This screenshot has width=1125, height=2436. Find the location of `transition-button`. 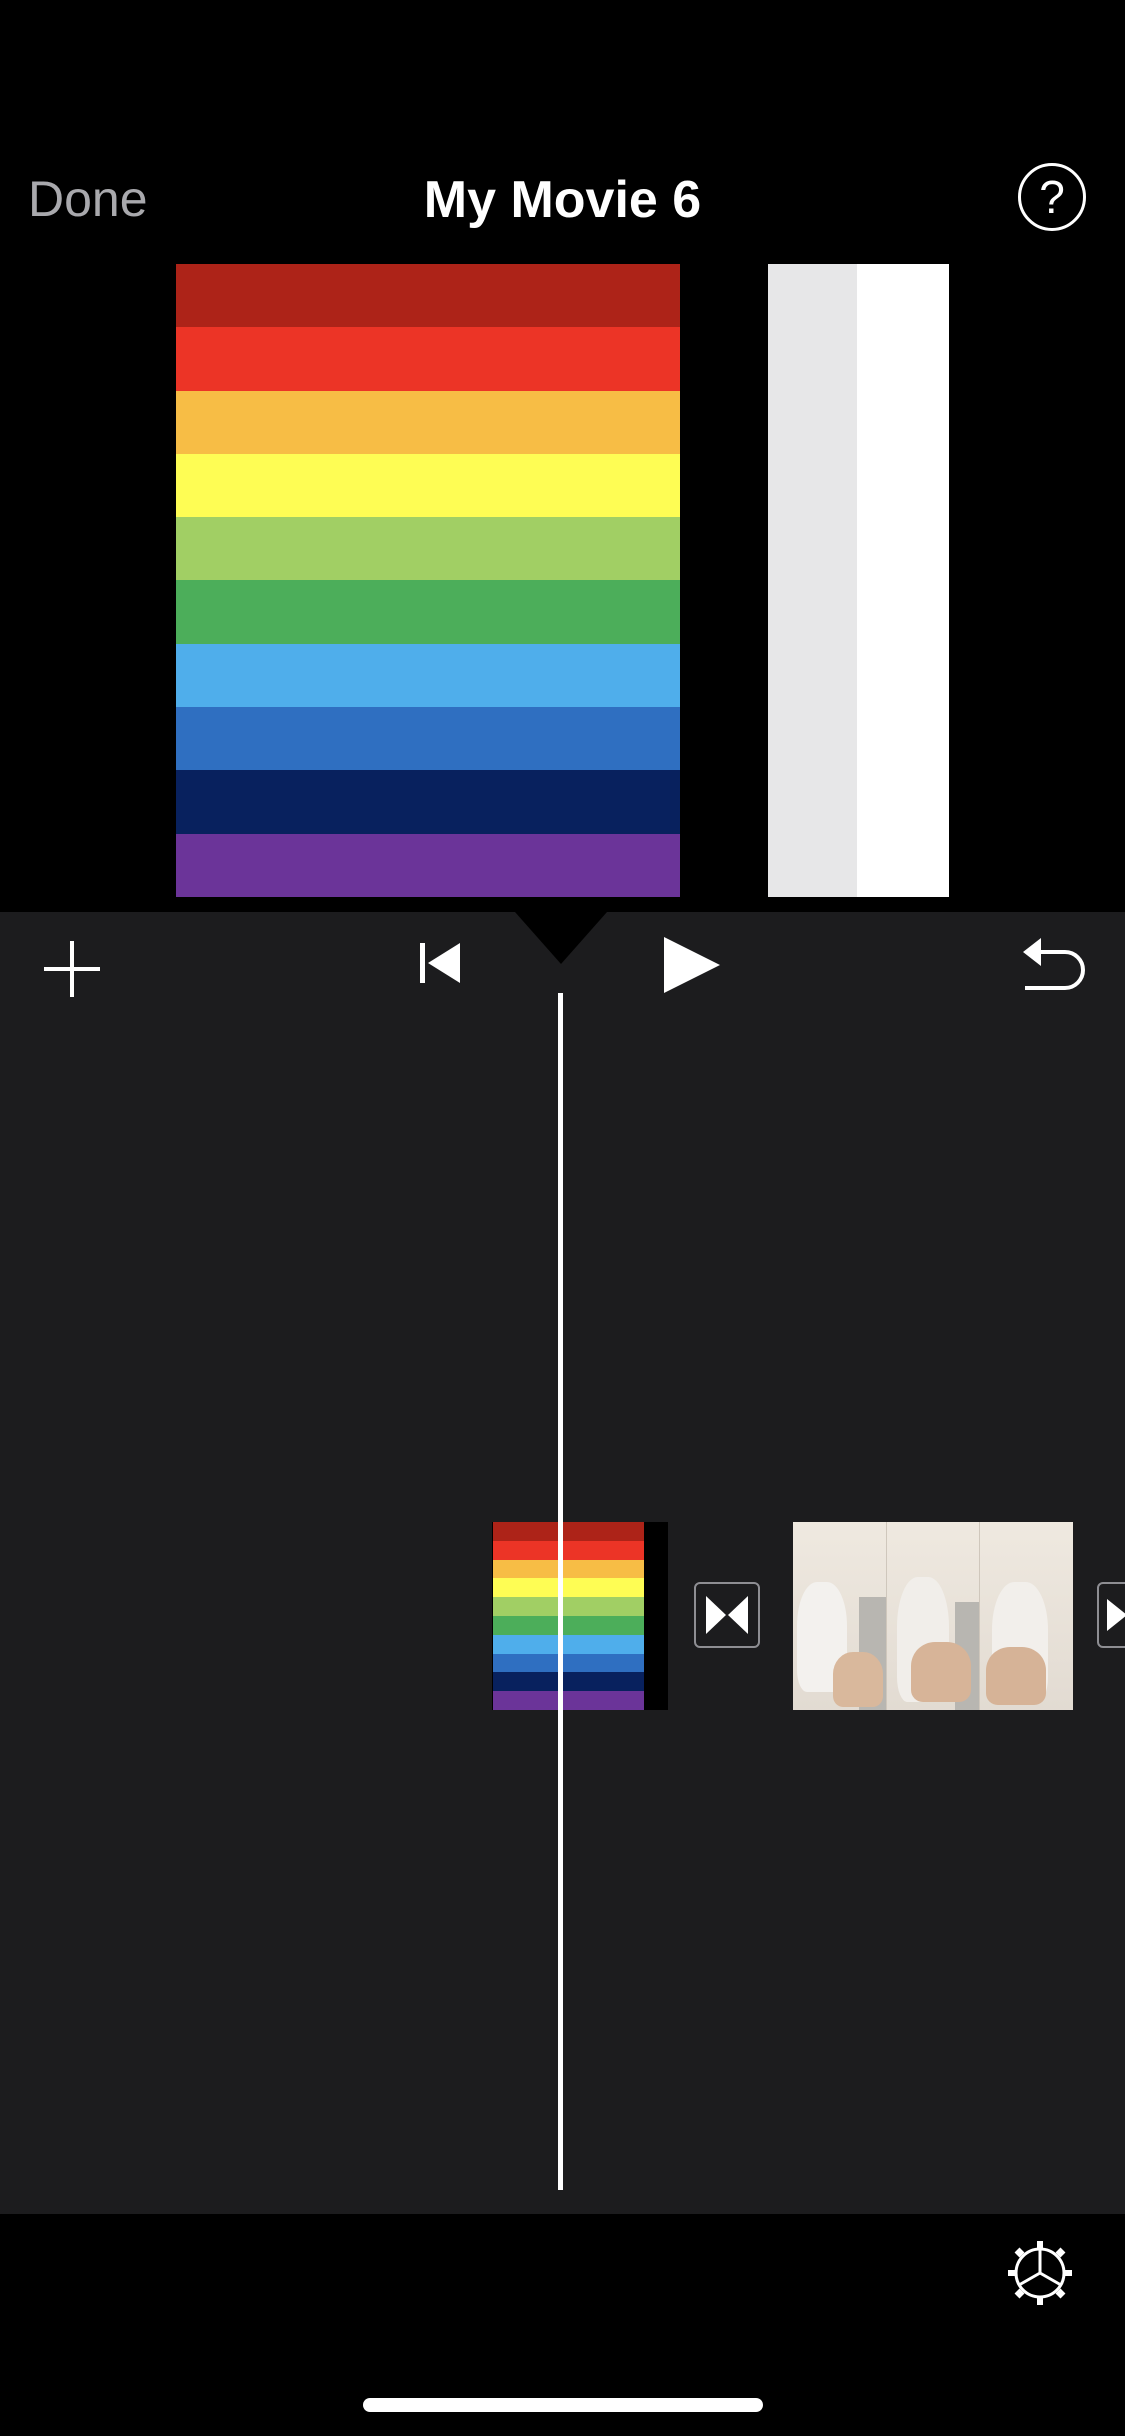

transition-button is located at coordinates (727, 1615).